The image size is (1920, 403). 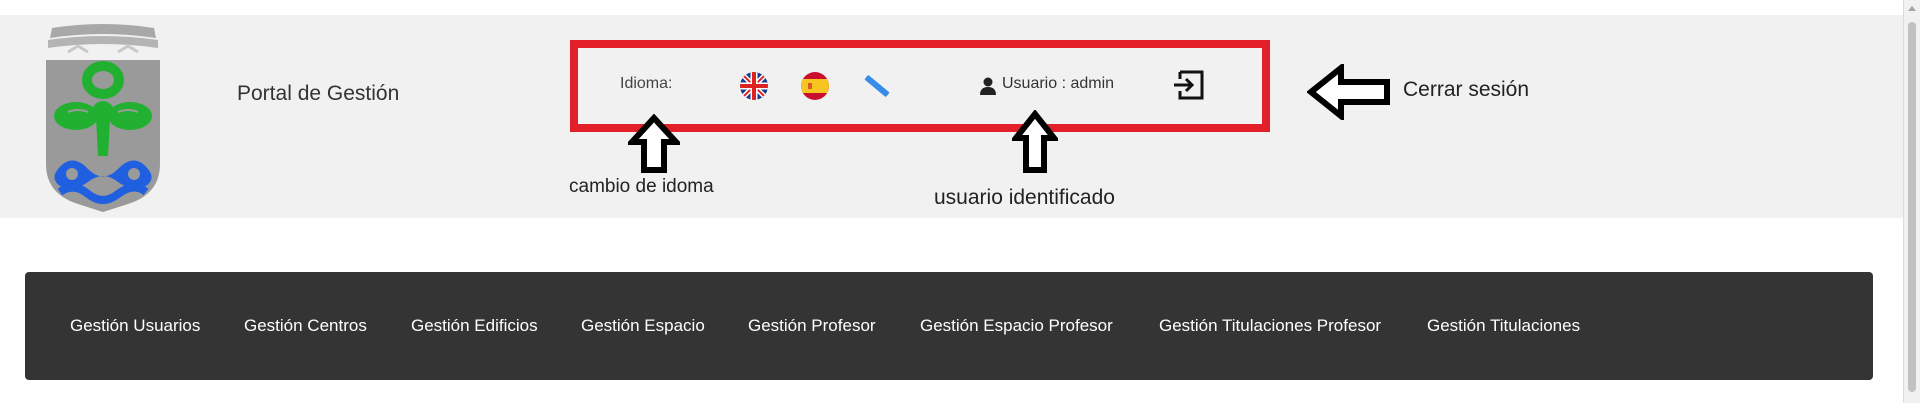 What do you see at coordinates (474, 326) in the screenshot?
I see `nav-gestion-edificios: Gestión Edificios` at bounding box center [474, 326].